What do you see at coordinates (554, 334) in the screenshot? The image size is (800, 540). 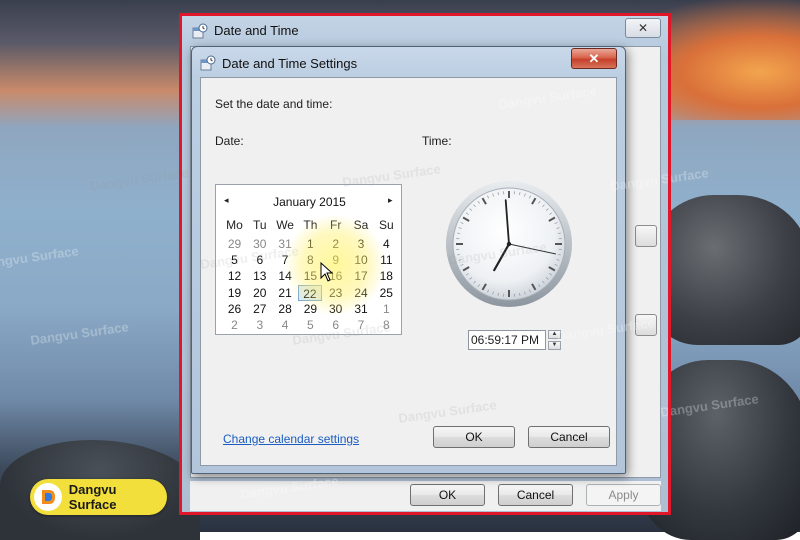 I see `spin-up-icon: ▲` at bounding box center [554, 334].